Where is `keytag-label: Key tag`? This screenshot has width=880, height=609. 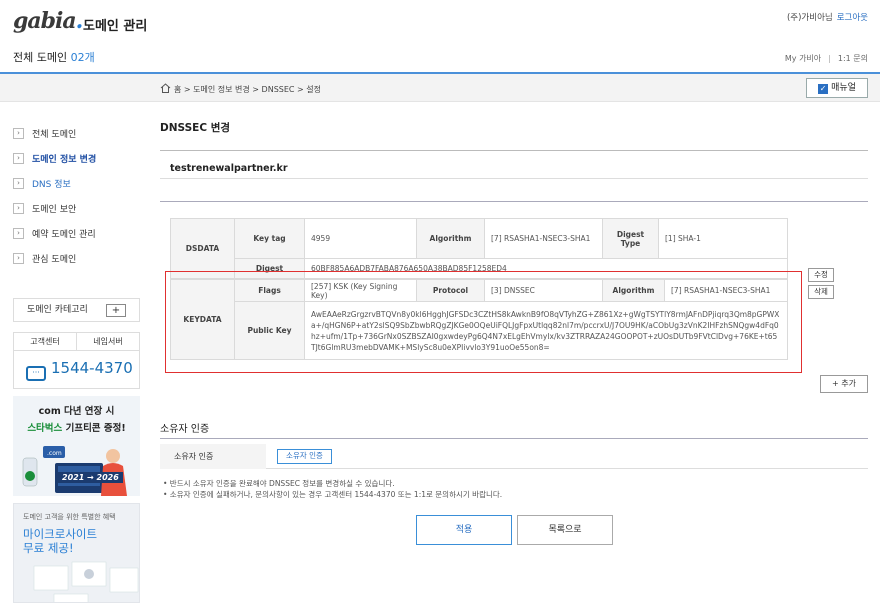
keytag-label: Key tag is located at coordinates (269, 238).